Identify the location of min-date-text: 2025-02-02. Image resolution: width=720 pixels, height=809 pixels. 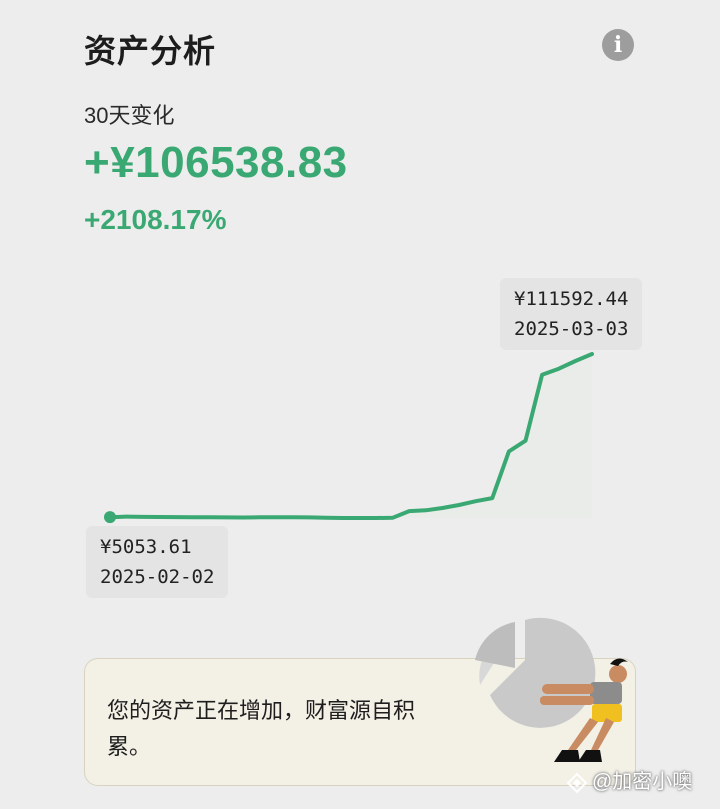
(157, 577).